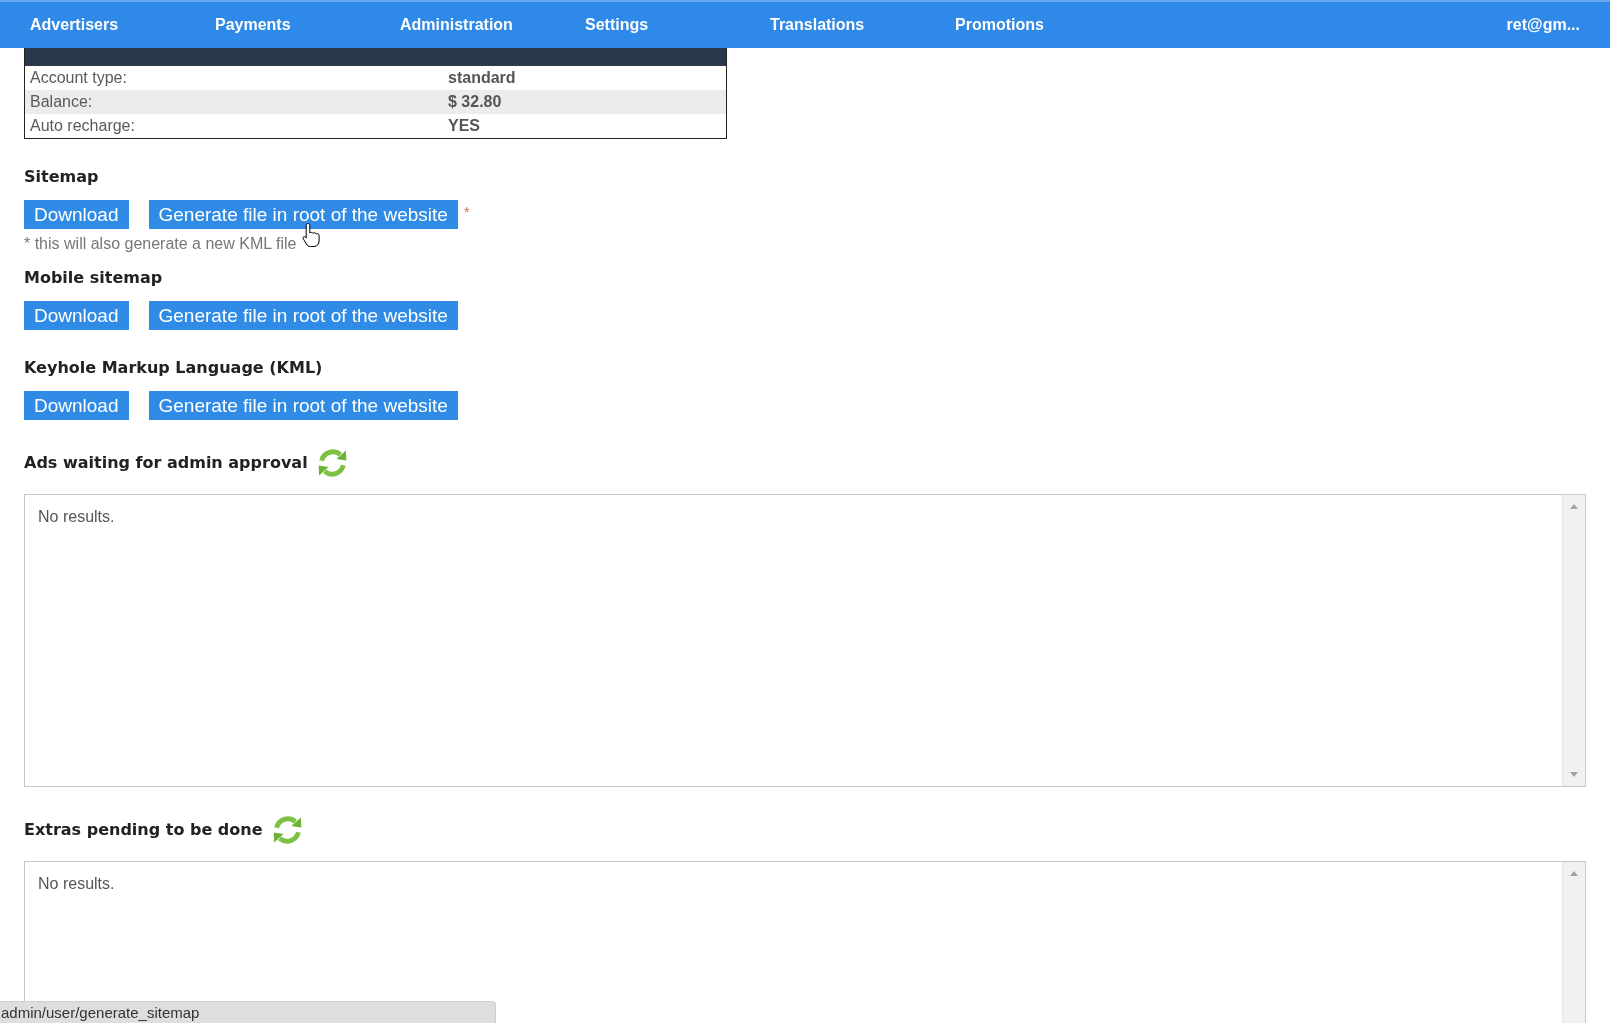 This screenshot has height=1023, width=1610. What do you see at coordinates (482, 78) in the screenshot?
I see `table-cell: standard` at bounding box center [482, 78].